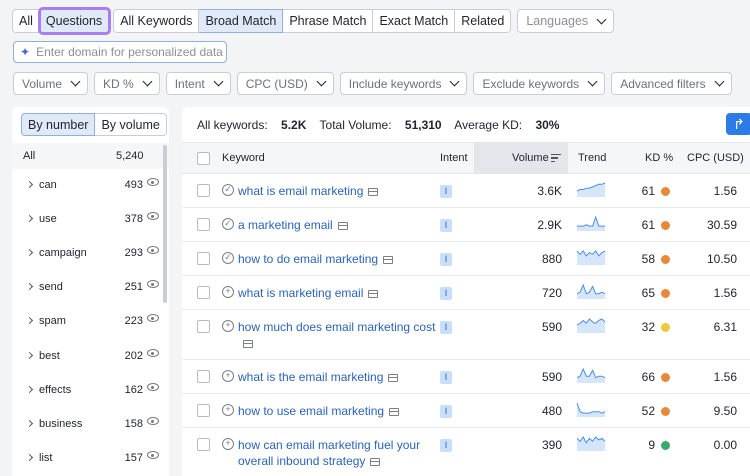 The height and width of the screenshot is (476, 750). What do you see at coordinates (241, 21) in the screenshot?
I see `tab-broad-match: Broad Match` at bounding box center [241, 21].